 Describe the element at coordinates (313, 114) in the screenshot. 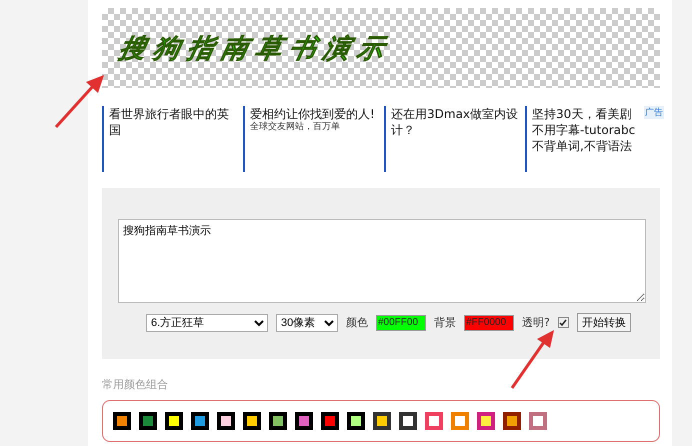

I see `ad-title: 爱相约让你找到爱的人!` at that location.